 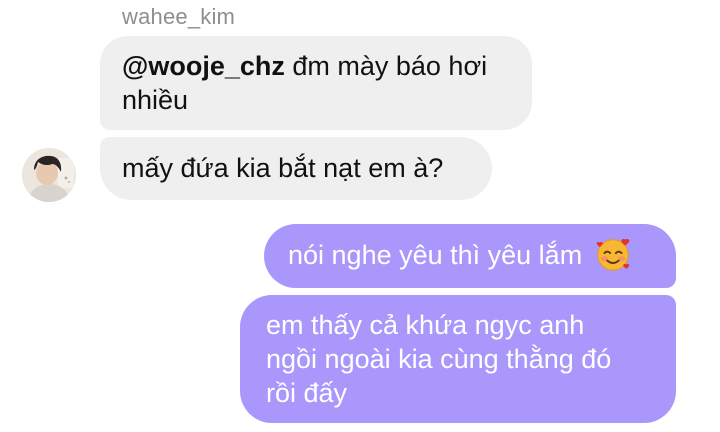 What do you see at coordinates (155, 100) in the screenshot?
I see `message-text: nhiều` at bounding box center [155, 100].